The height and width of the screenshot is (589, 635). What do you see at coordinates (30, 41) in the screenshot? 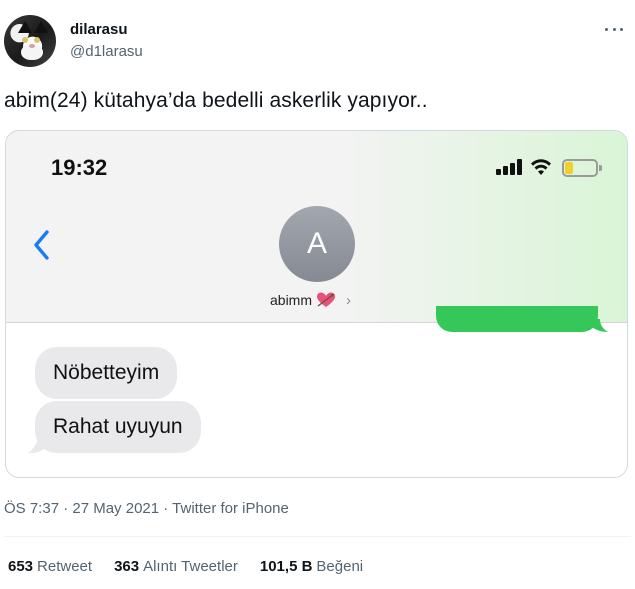
I see `user-avatar` at bounding box center [30, 41].